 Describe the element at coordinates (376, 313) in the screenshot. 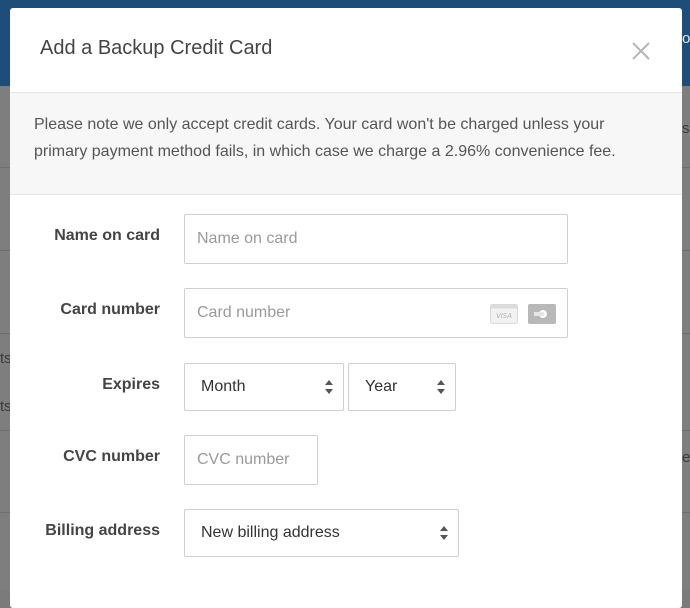

I see `card-number-field: VISA` at that location.